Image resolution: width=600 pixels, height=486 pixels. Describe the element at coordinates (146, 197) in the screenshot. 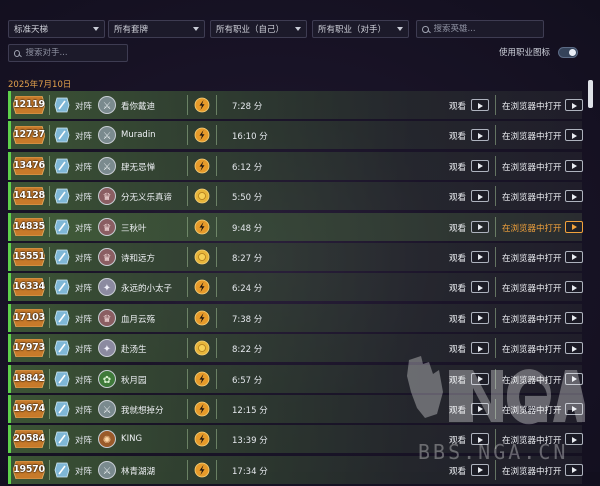

I see `opponent-name: 分无义乐真谛` at that location.